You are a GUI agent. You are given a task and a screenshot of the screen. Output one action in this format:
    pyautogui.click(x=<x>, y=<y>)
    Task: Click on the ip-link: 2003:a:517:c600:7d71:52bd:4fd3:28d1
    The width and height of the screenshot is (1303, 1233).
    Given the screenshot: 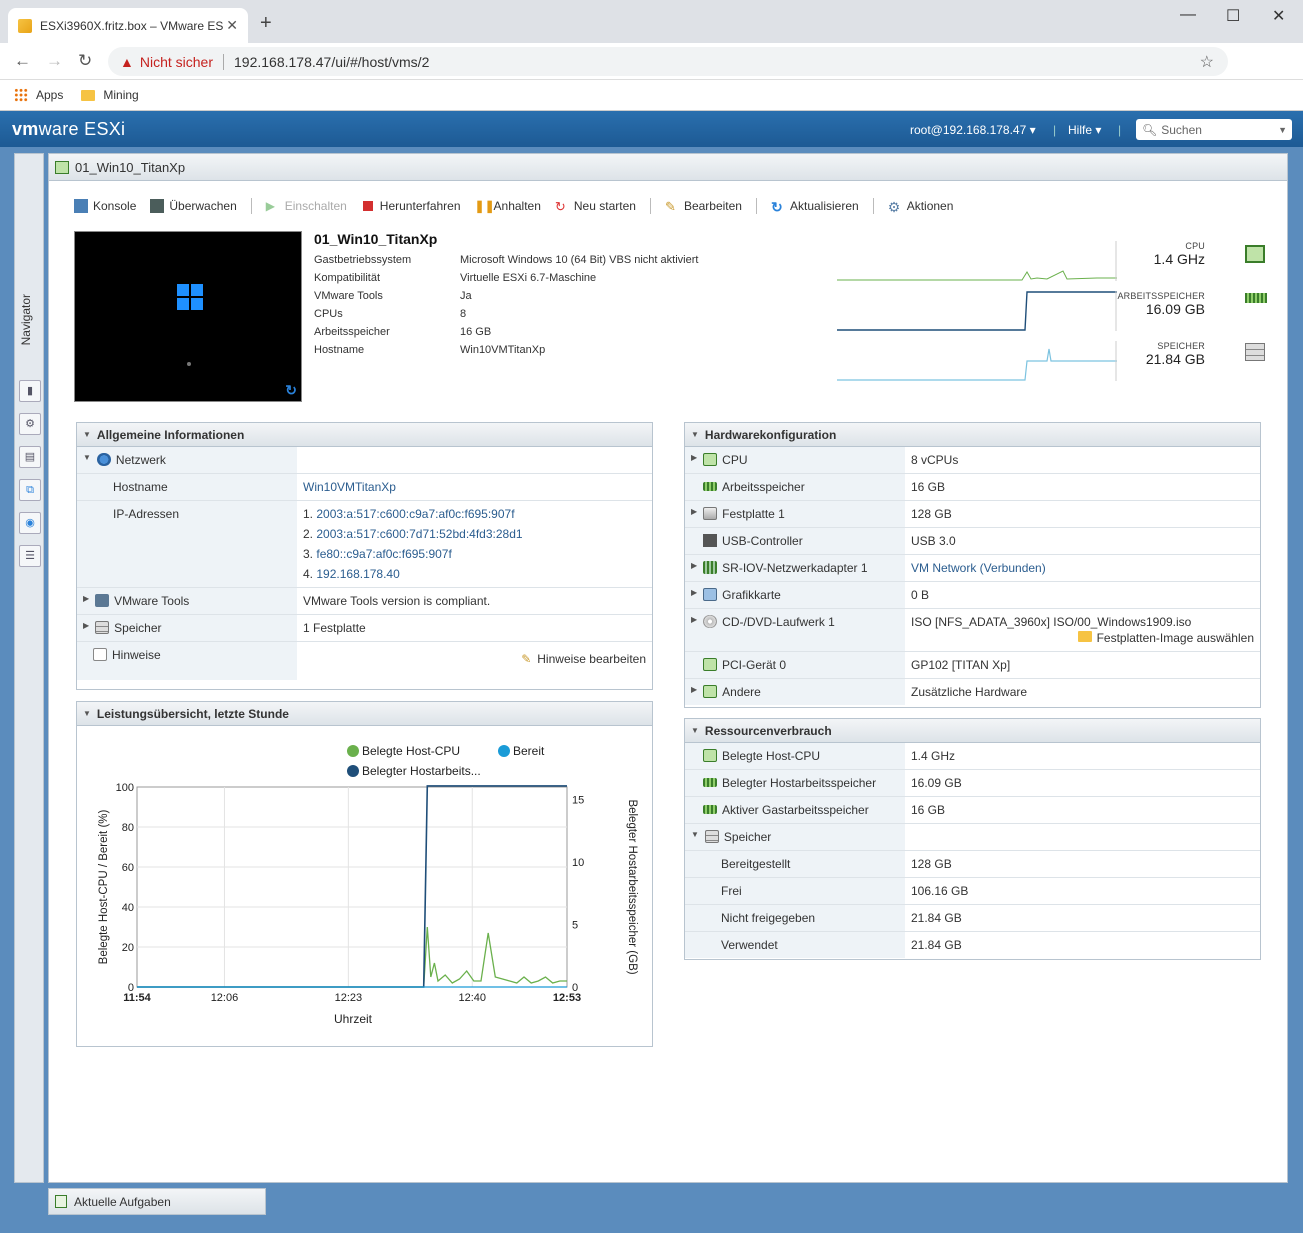 What is the action you would take?
    pyautogui.click(x=419, y=534)
    